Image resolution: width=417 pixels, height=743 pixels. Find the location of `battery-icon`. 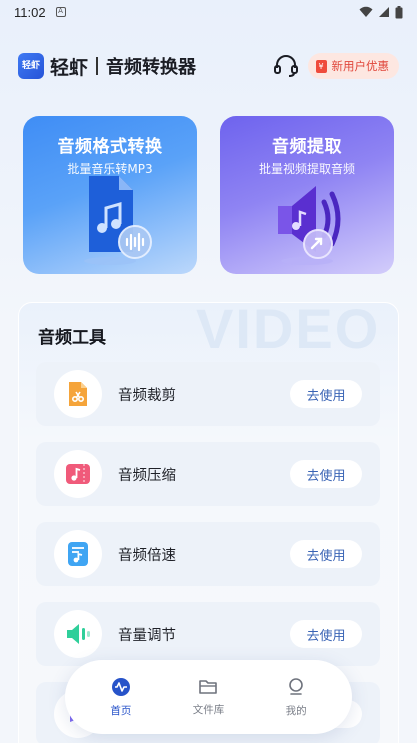

battery-icon is located at coordinates (399, 11).